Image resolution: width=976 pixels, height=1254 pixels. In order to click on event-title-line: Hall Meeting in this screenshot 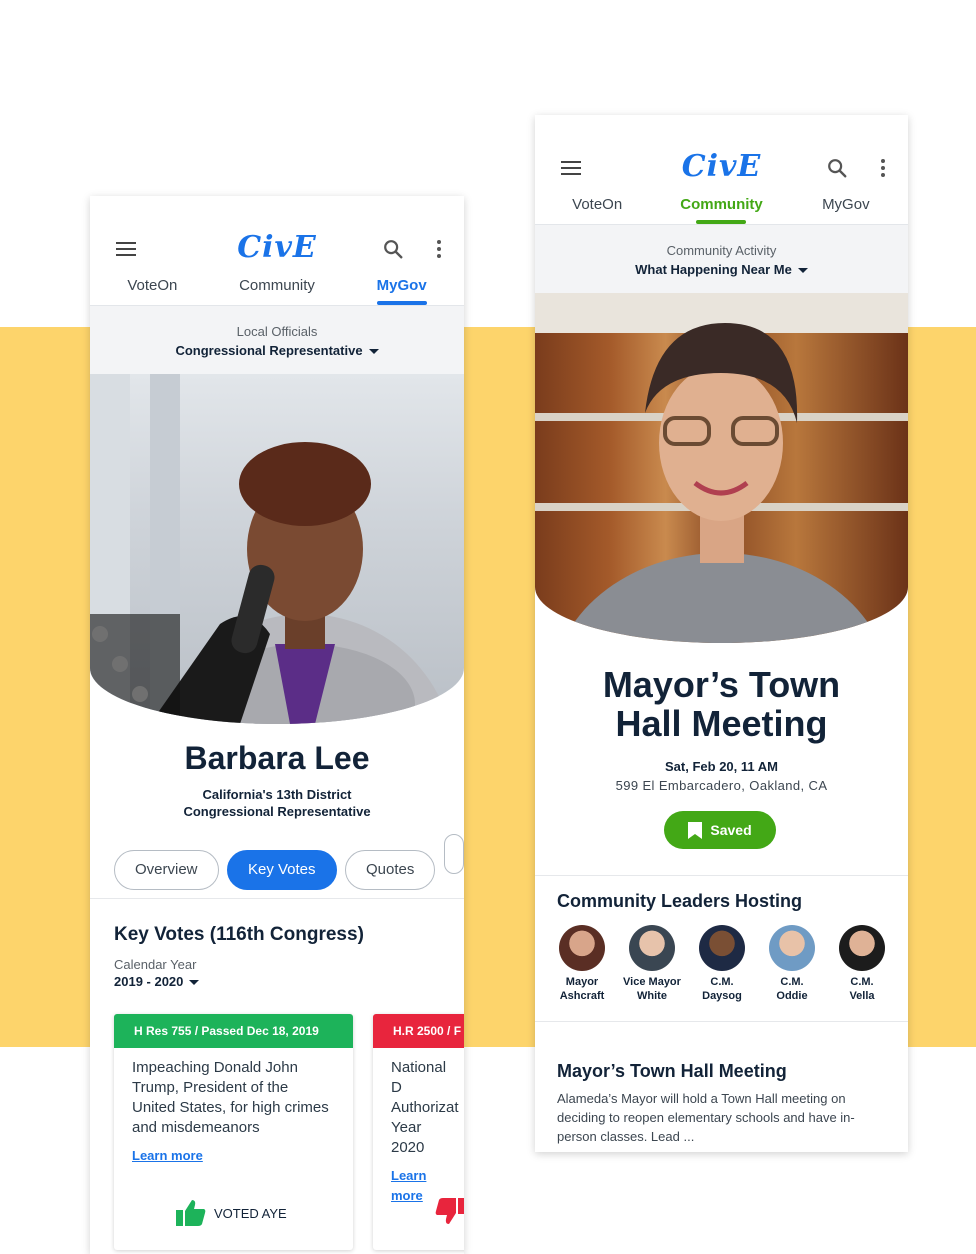, I will do `click(721, 723)`.